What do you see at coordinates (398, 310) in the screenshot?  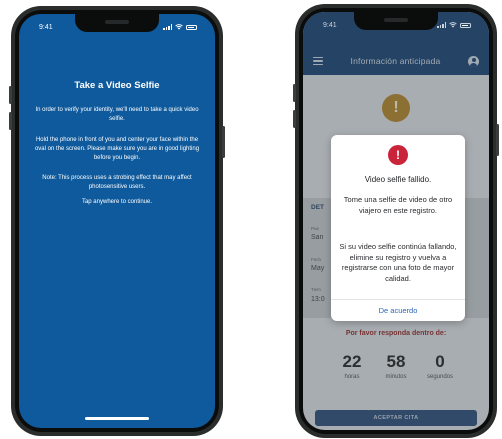 I see `dialog-confirm-button: De acuerdo` at bounding box center [398, 310].